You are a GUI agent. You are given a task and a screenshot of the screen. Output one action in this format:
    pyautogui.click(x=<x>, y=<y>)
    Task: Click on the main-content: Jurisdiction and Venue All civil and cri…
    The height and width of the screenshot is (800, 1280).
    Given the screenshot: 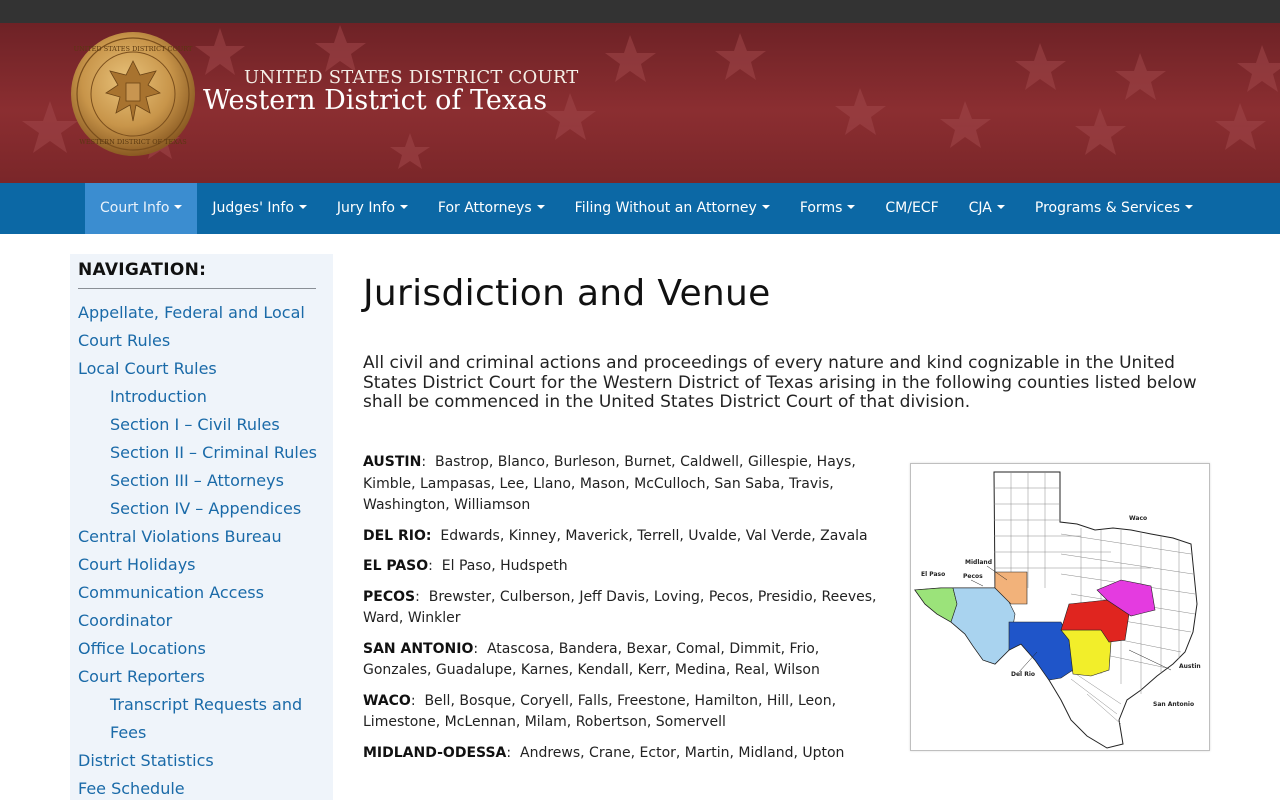 What is the action you would take?
    pyautogui.click(x=788, y=341)
    